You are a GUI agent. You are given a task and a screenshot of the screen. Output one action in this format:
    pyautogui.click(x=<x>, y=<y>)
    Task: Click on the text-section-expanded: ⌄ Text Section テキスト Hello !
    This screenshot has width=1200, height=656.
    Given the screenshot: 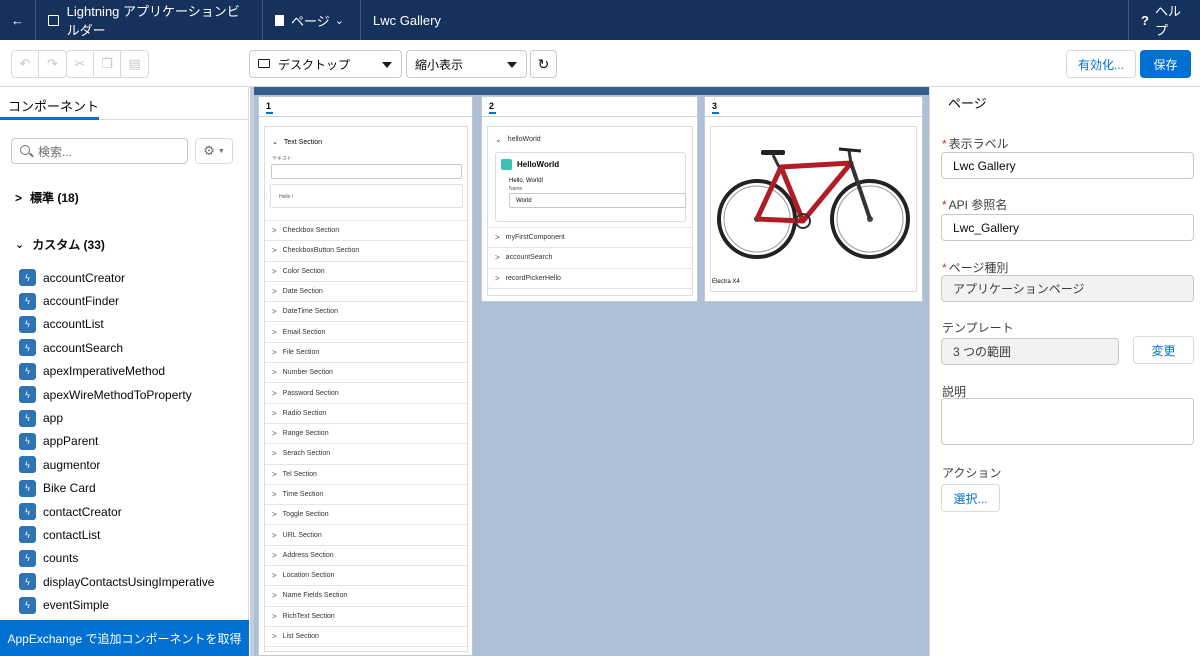 What is the action you would take?
    pyautogui.click(x=366, y=174)
    